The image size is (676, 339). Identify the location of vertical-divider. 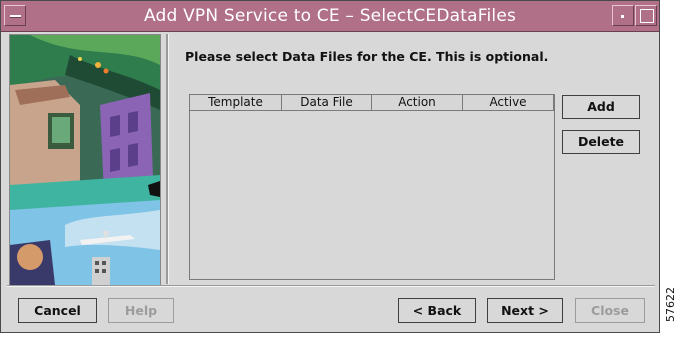
(167, 159).